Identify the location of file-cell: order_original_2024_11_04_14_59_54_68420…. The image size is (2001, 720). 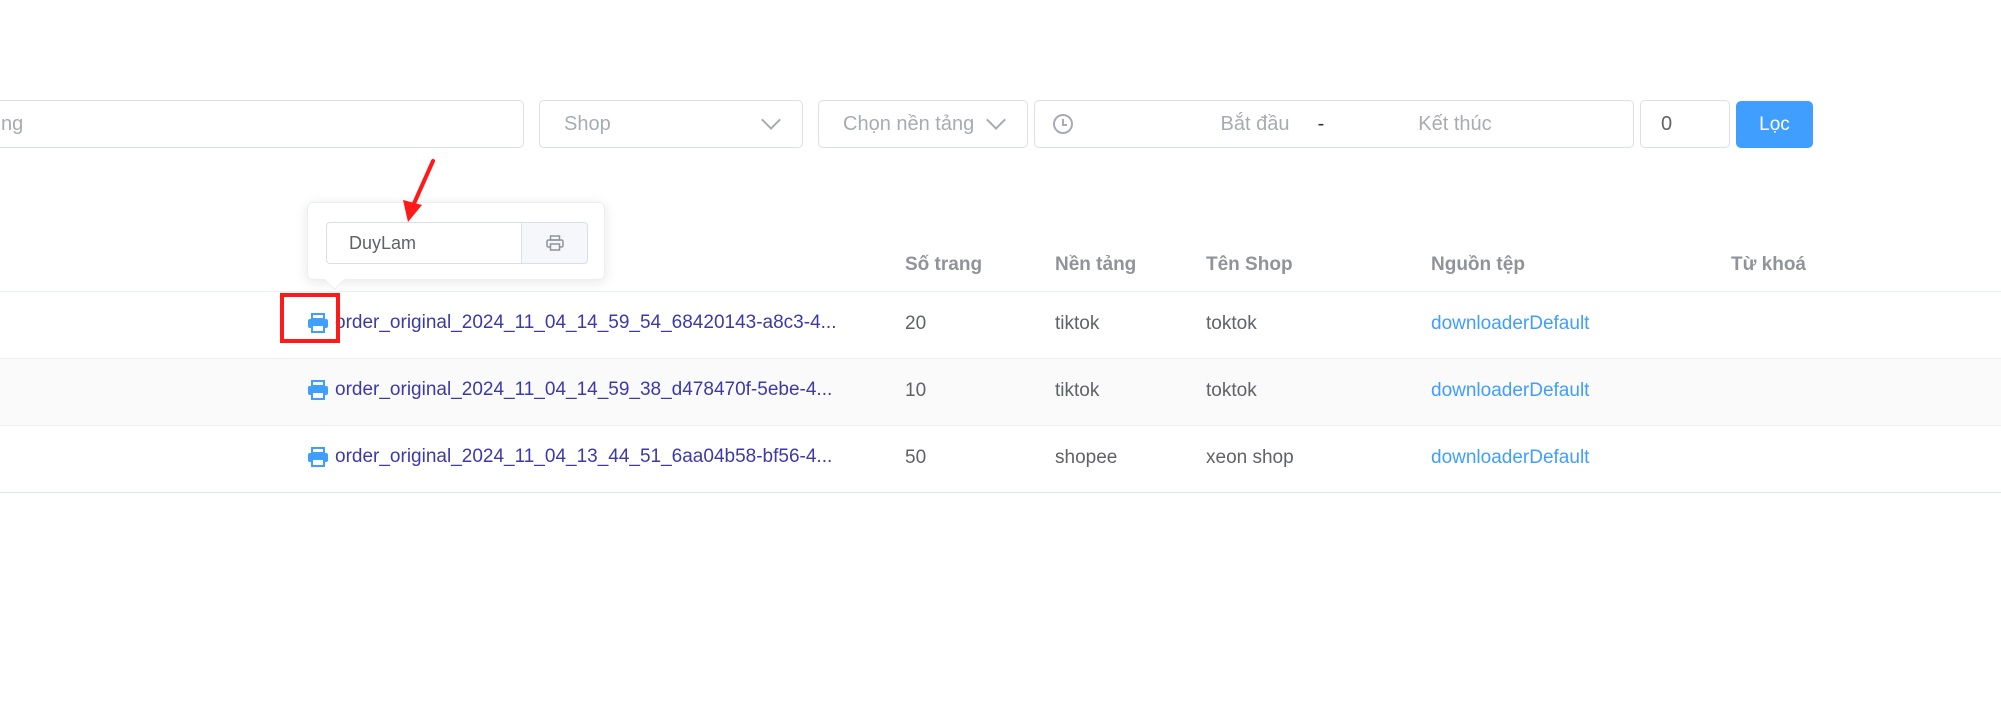
(571, 323).